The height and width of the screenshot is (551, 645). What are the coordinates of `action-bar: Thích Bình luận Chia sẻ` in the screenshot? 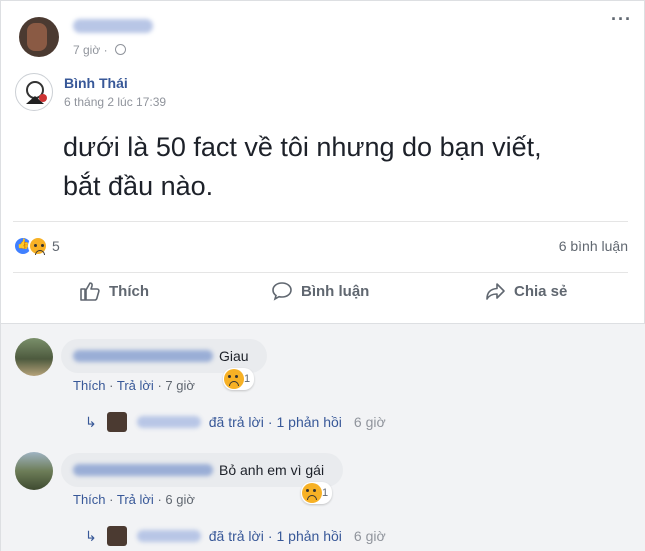 It's located at (323, 298).